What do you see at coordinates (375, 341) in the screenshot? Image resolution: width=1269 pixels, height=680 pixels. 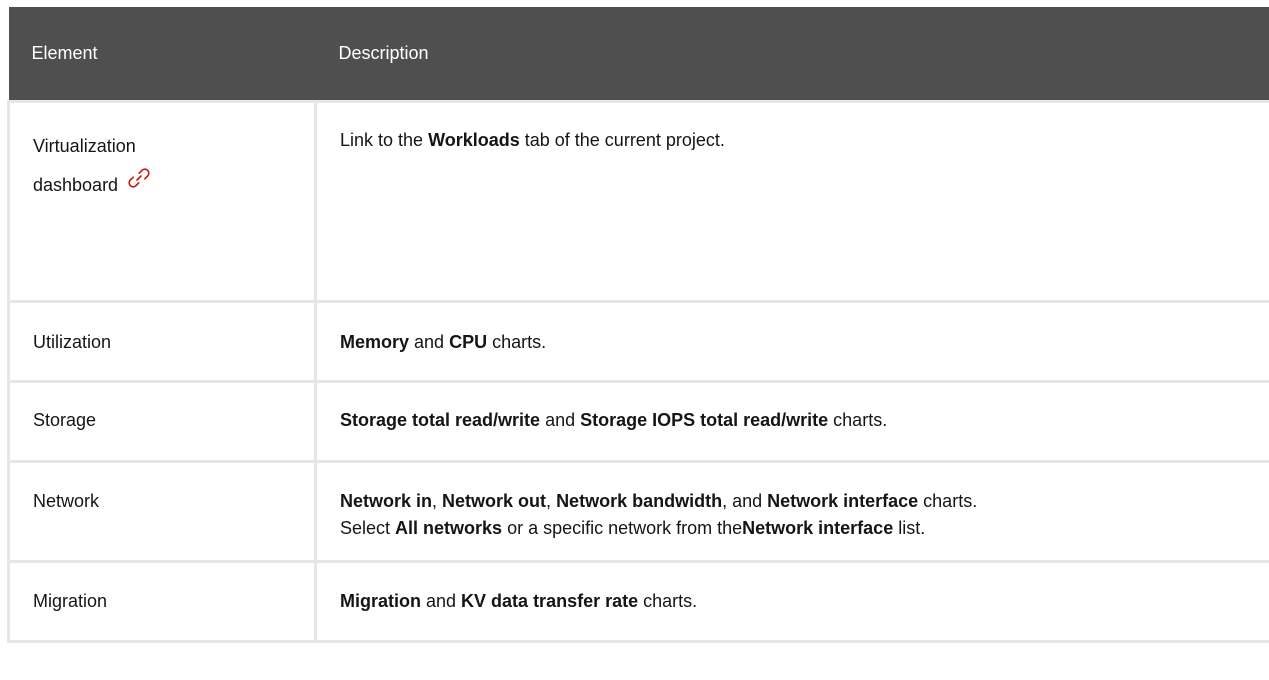 I see `bold-term: Memory` at bounding box center [375, 341].